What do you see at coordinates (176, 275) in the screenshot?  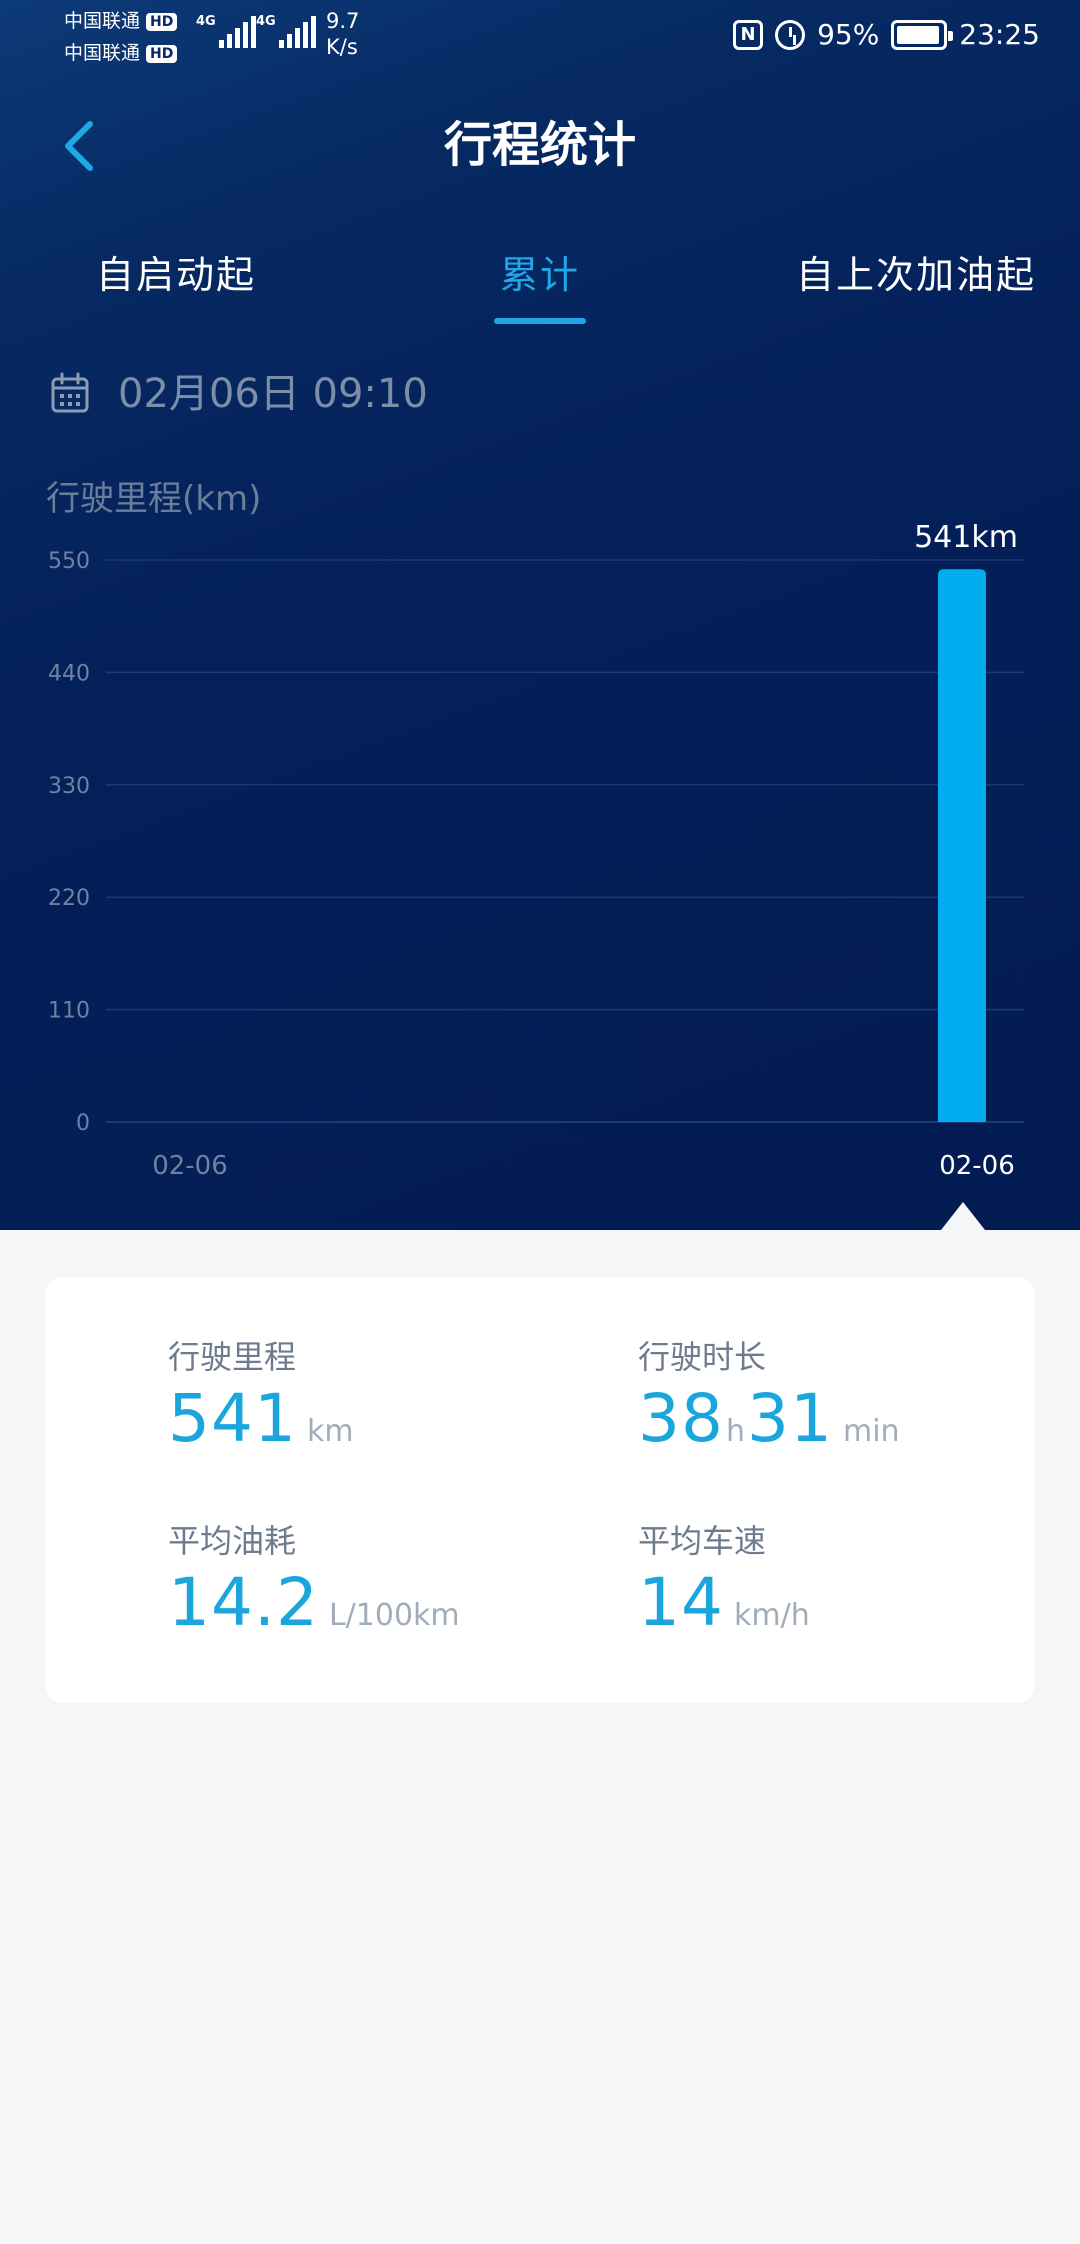 I see `tab-since-start: 自启动起` at bounding box center [176, 275].